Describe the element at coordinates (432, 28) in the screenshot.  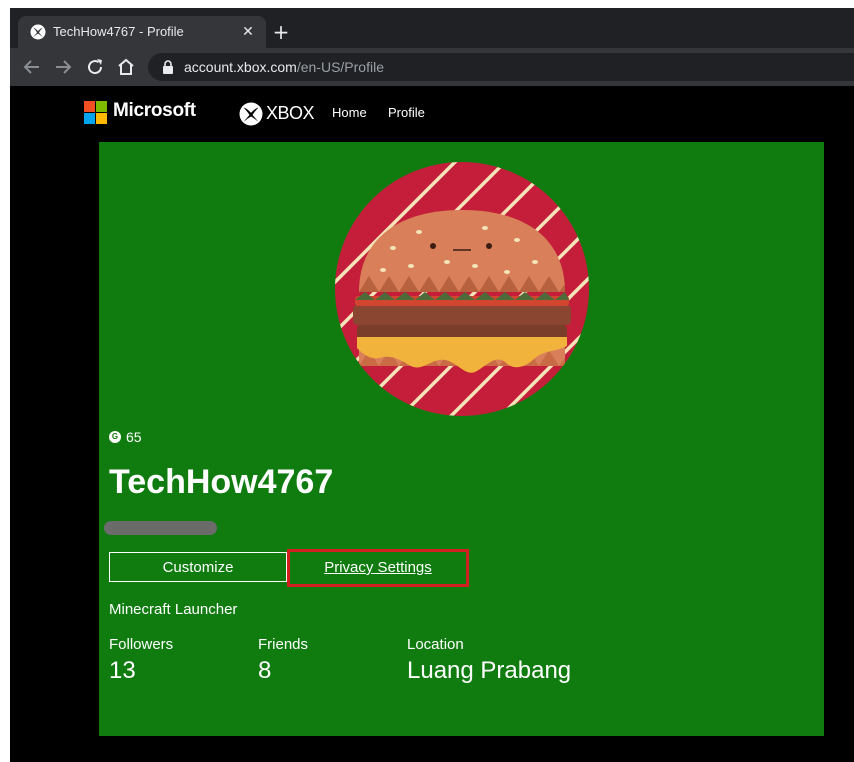
I see `tab-strip: TechHow4767 - Profile ✕ +` at that location.